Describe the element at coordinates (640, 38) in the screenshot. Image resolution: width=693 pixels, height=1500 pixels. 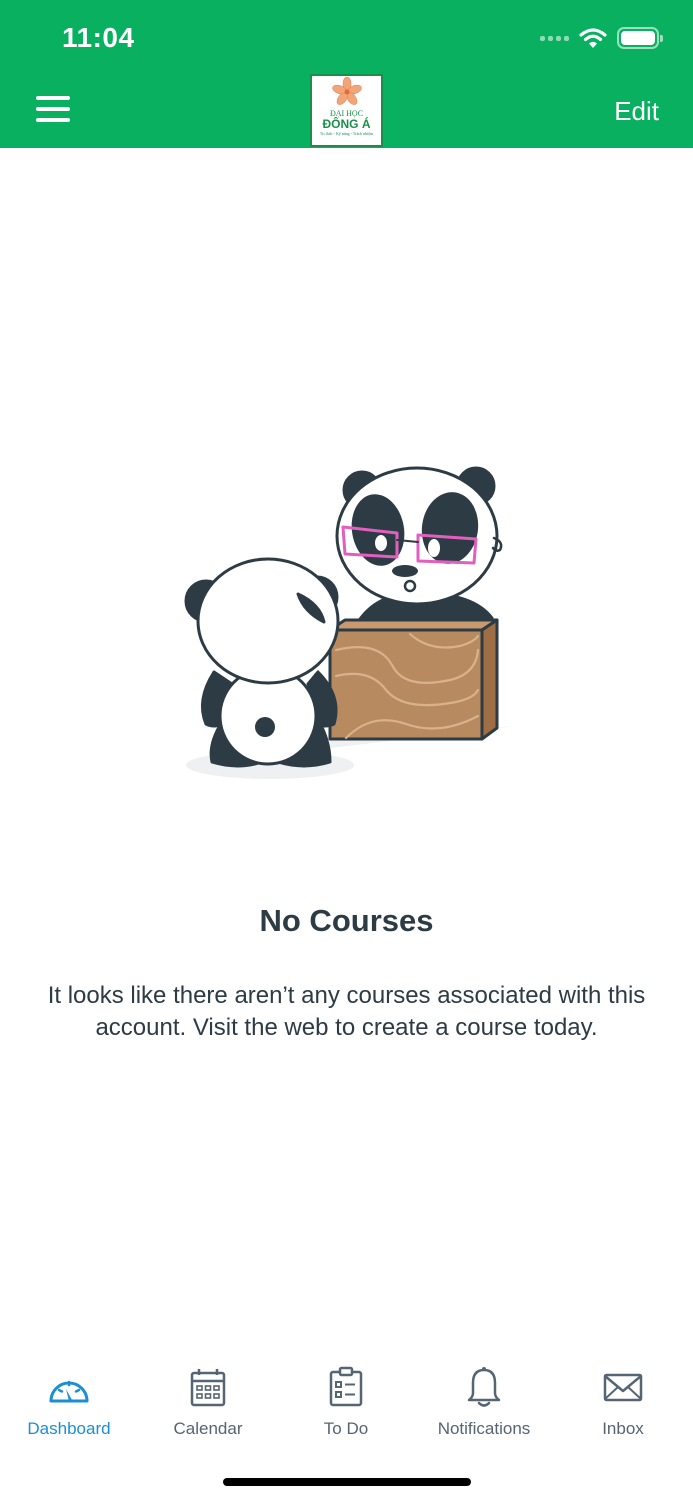
I see `battery-icon` at that location.